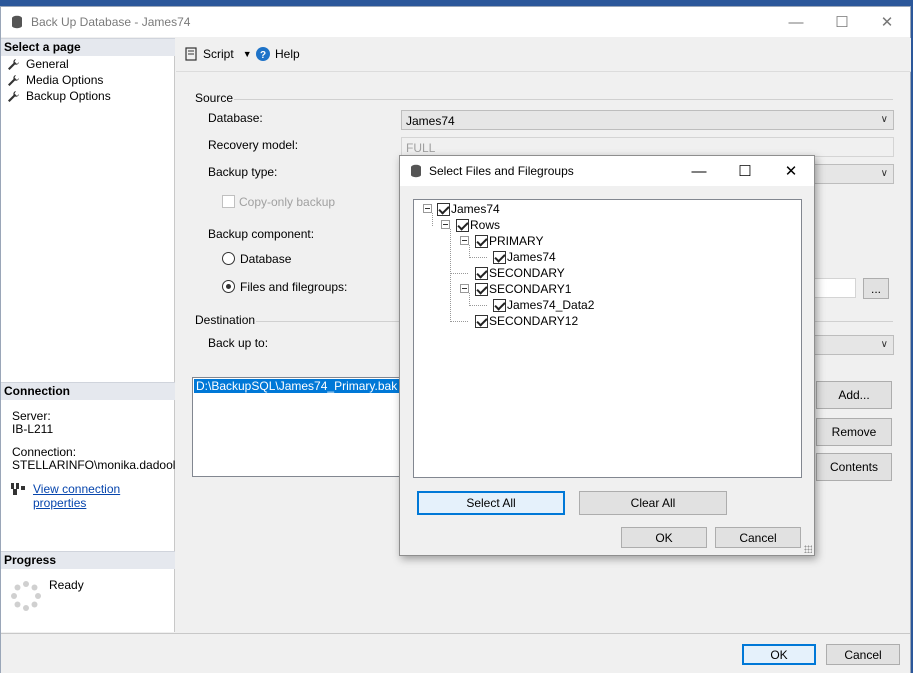  Describe the element at coordinates (225, 320) in the screenshot. I see `destination-group-label: Destination` at that location.